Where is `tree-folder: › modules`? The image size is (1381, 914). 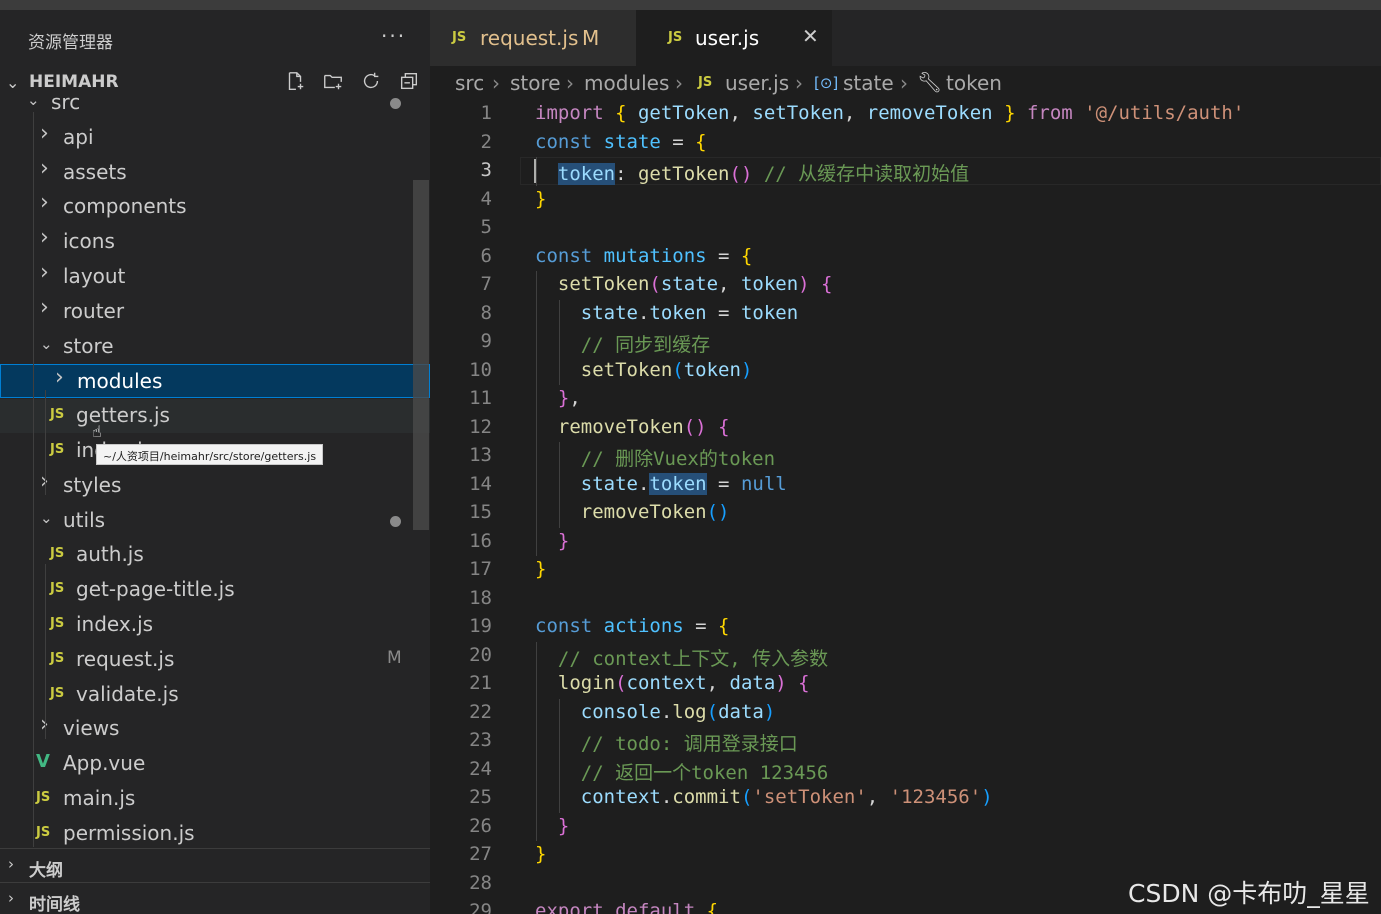 tree-folder: › modules is located at coordinates (215, 381).